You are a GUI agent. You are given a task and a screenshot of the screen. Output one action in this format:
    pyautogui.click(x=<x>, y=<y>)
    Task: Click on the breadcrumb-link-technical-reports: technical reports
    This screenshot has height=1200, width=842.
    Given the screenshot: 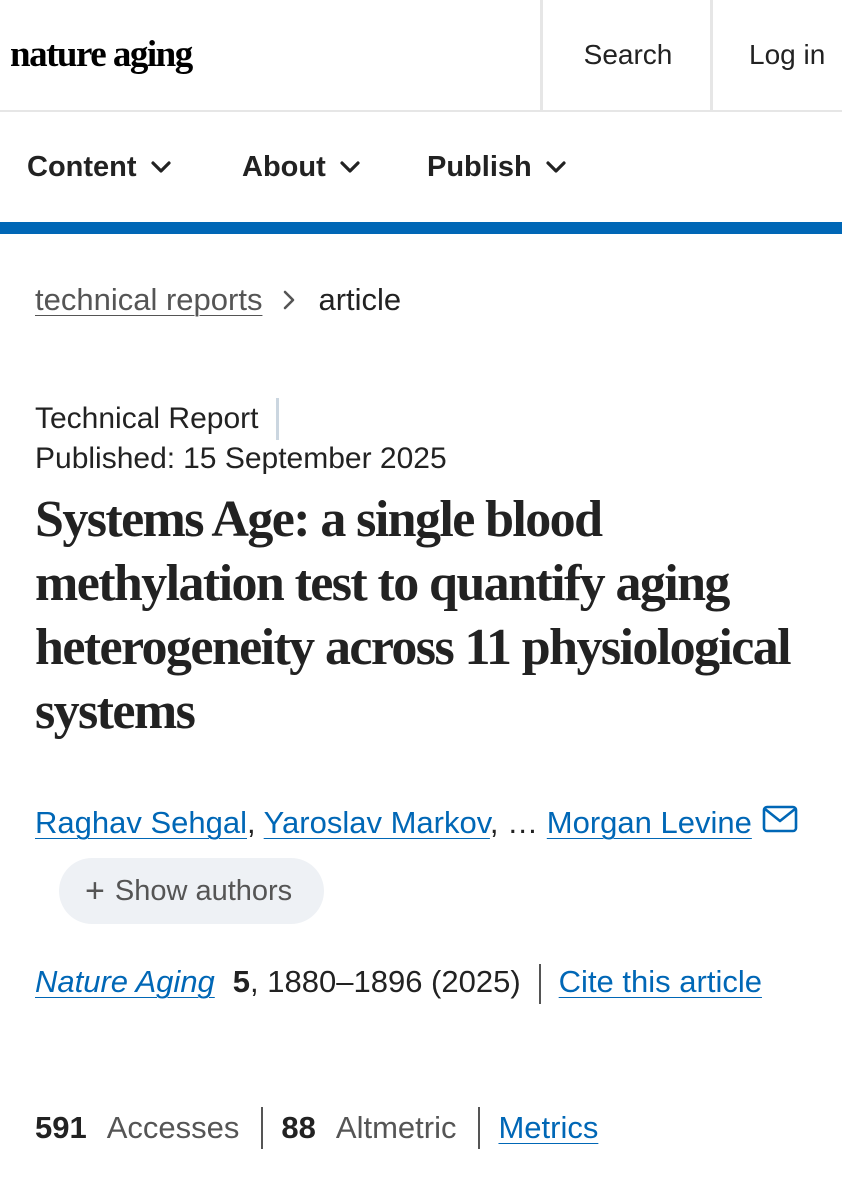 What is the action you would take?
    pyautogui.click(x=148, y=300)
    